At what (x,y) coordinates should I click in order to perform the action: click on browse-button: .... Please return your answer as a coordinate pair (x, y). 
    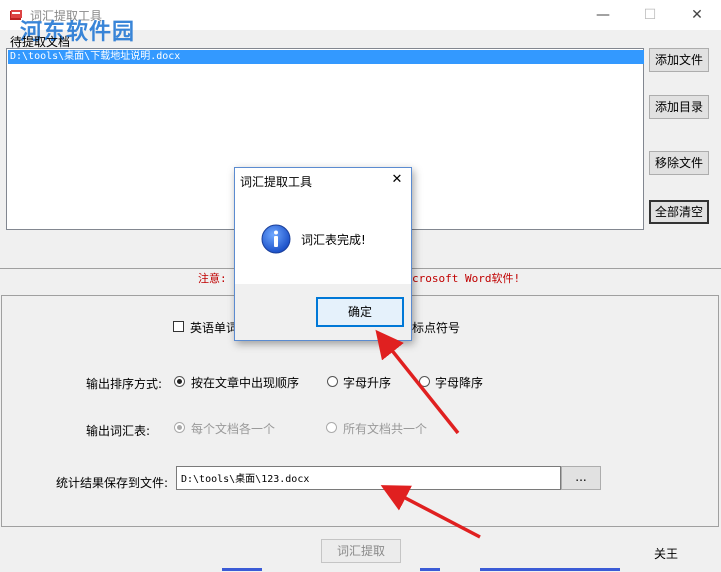
    Looking at the image, I should click on (581, 478).